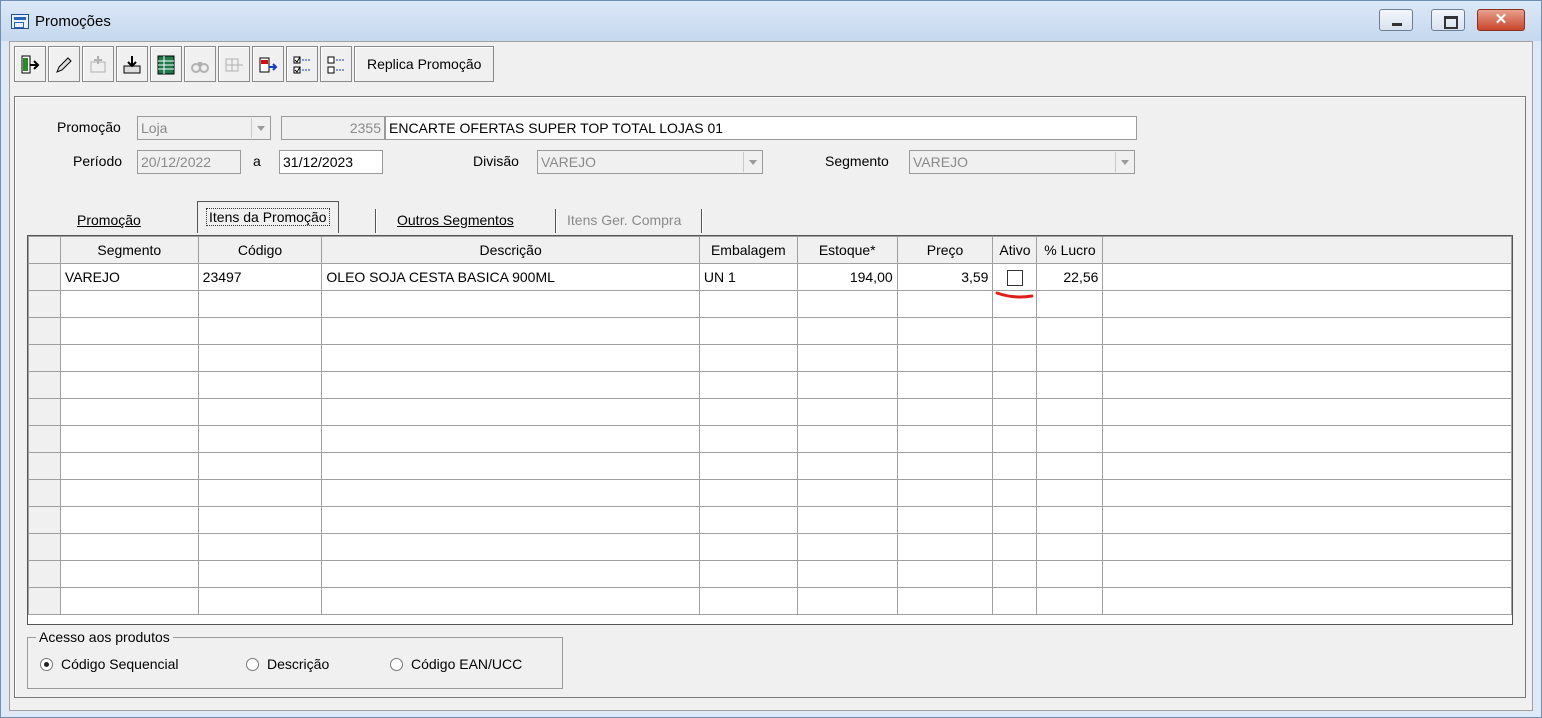 This screenshot has height=718, width=1542. What do you see at coordinates (456, 664) in the screenshot?
I see `radio-codigo-ean-ucc: Código EAN/UCC` at bounding box center [456, 664].